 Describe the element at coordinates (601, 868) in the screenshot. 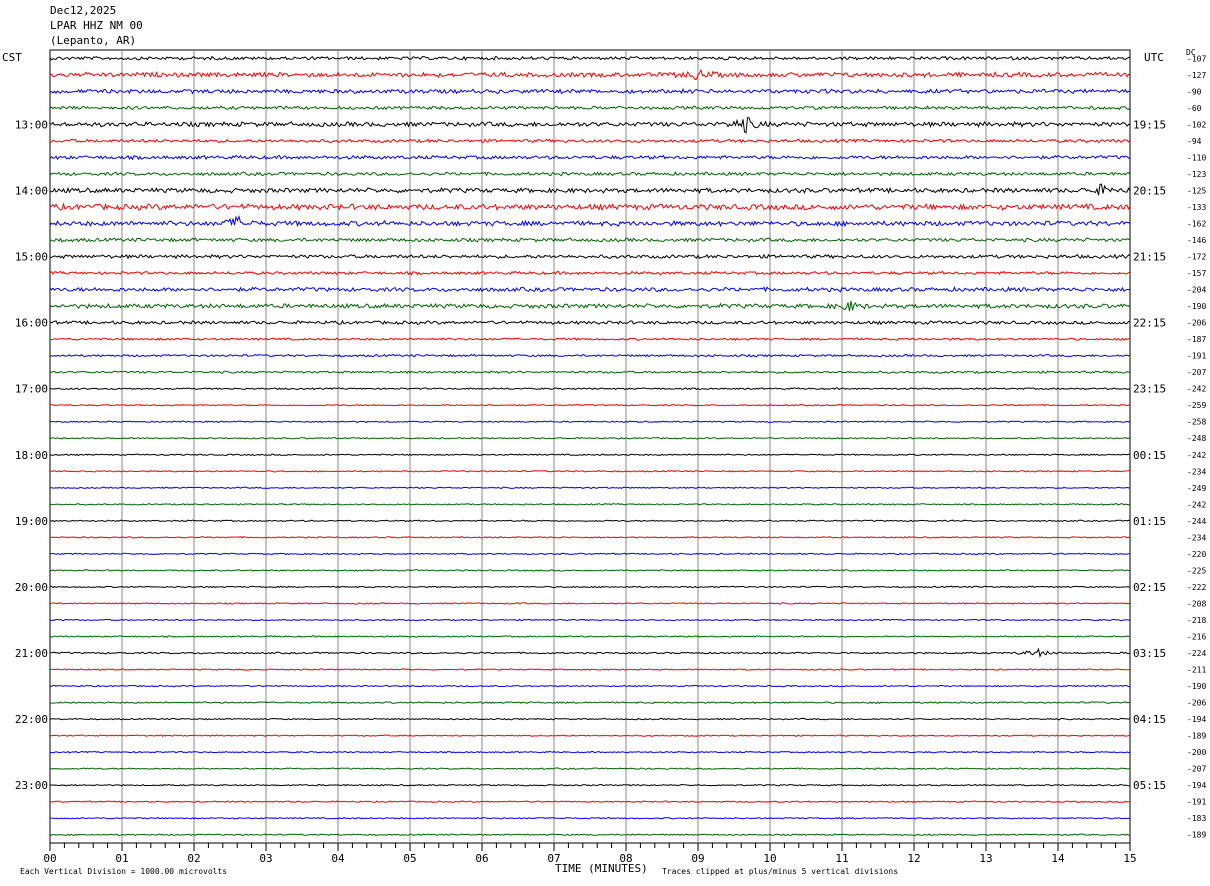

I see `x-axis-title: TIME (MINUTES)` at that location.